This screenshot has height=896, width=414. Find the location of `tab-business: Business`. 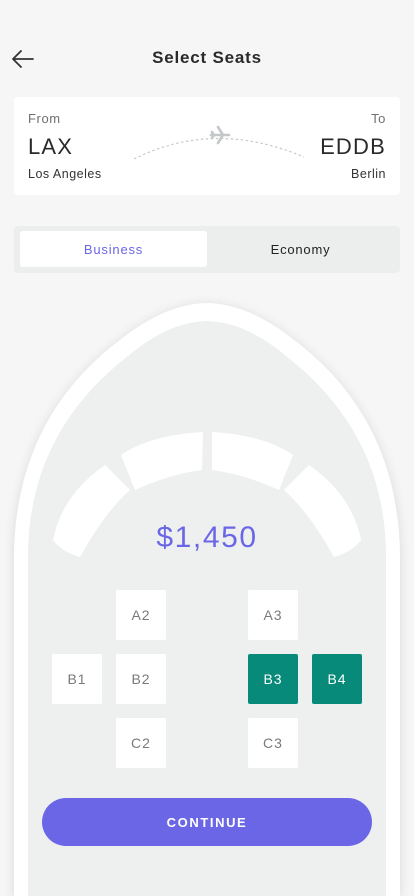

tab-business: Business is located at coordinates (113, 249).